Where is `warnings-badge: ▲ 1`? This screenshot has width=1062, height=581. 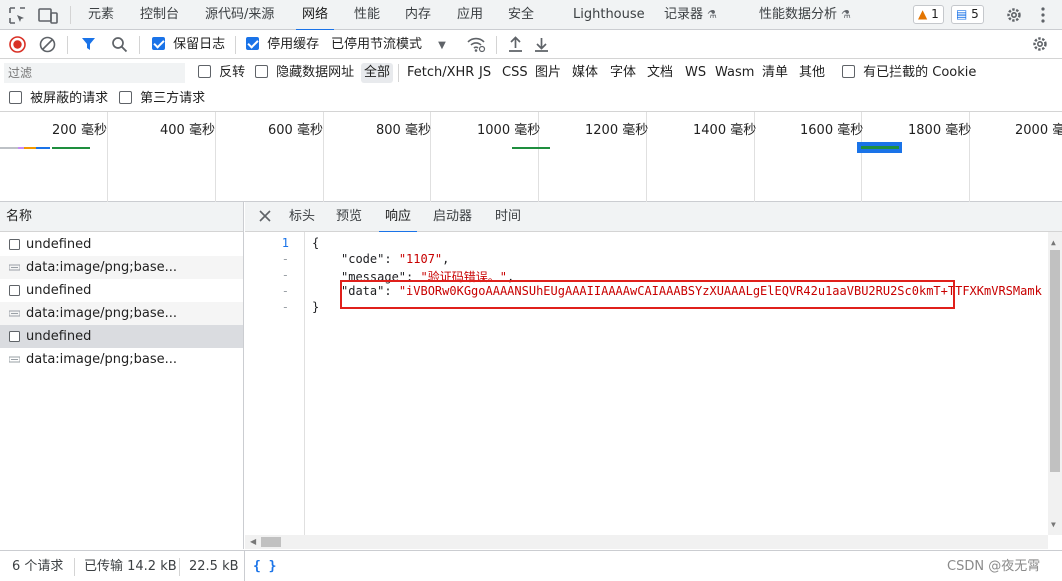 warnings-badge: ▲ 1 is located at coordinates (928, 14).